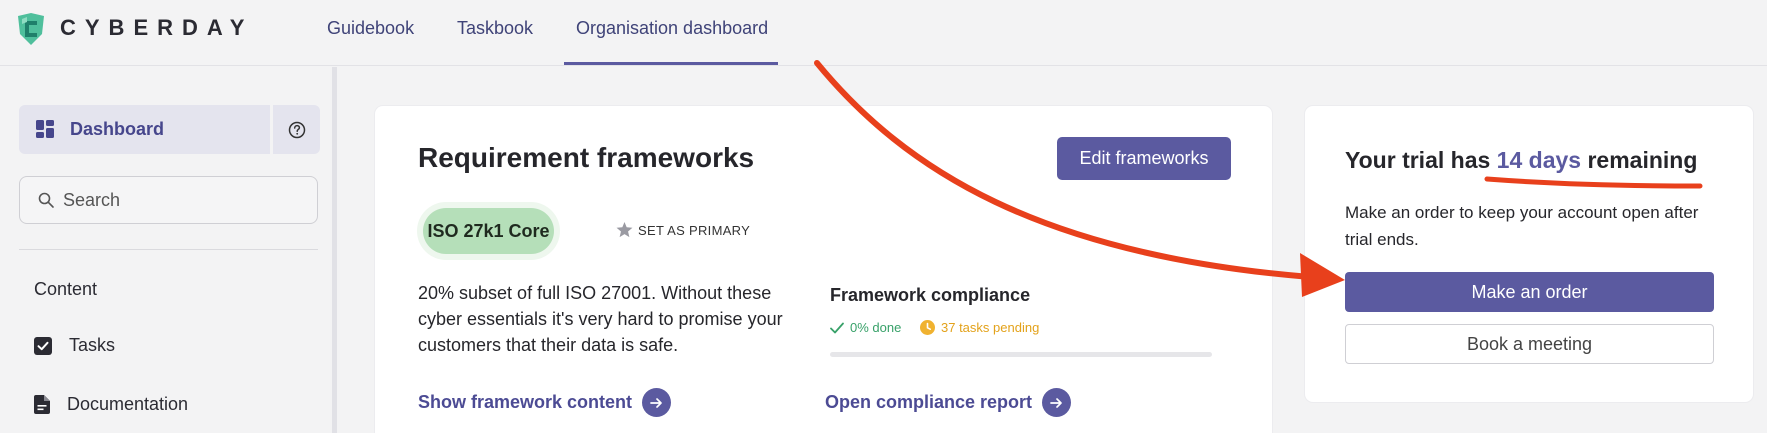 This screenshot has height=433, width=1767. What do you see at coordinates (117, 129) in the screenshot?
I see `sidebar-item-label: Dashboard` at bounding box center [117, 129].